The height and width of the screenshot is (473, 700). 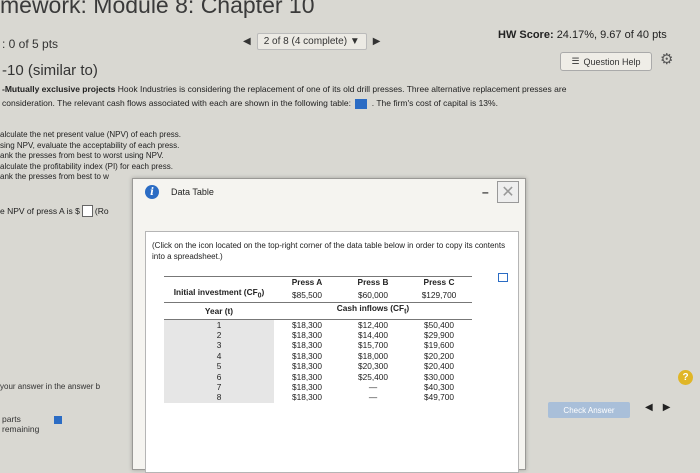 What do you see at coordinates (219, 324) in the screenshot?
I see `year-cell: 1` at bounding box center [219, 324].